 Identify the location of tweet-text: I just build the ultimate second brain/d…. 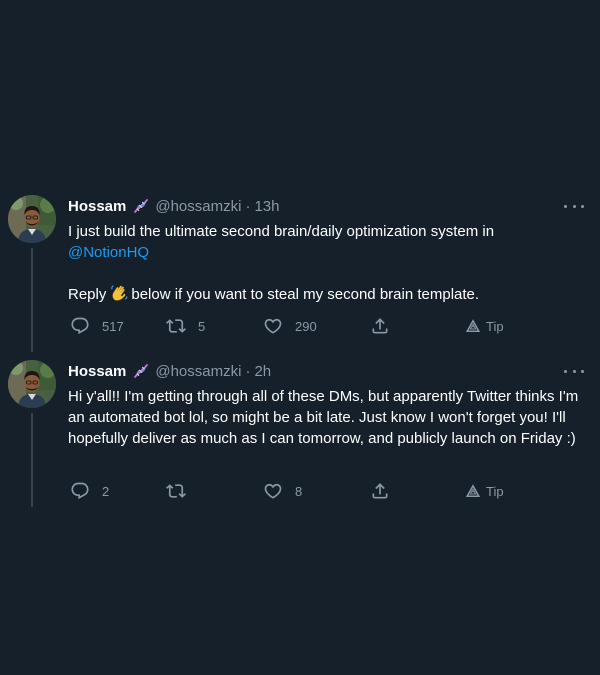
(333, 263).